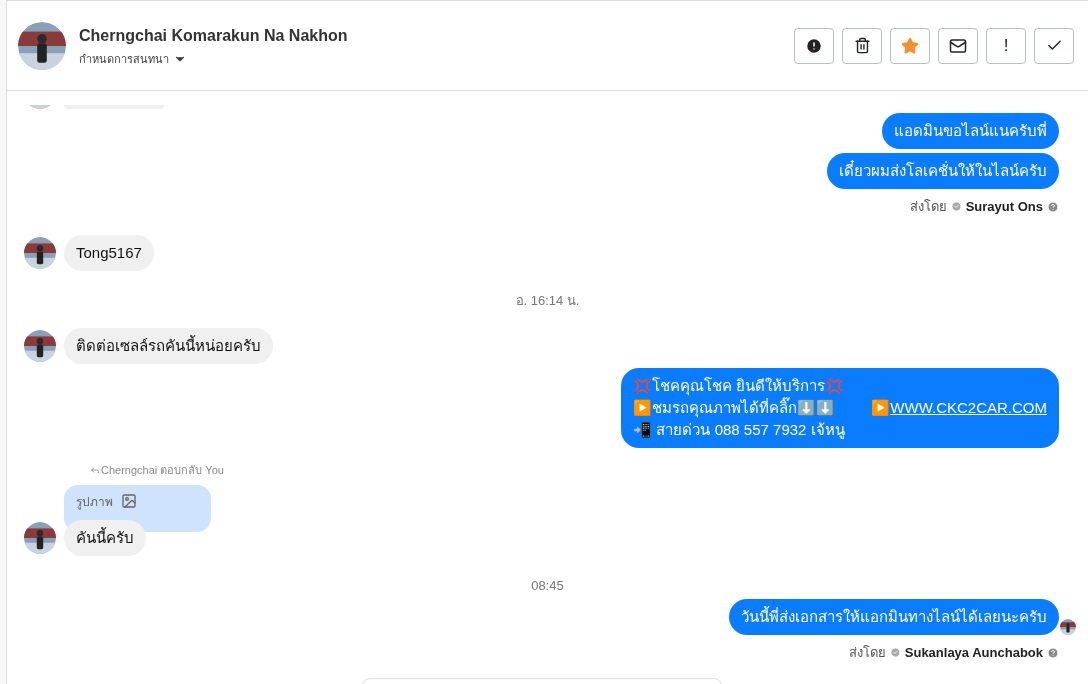 The height and width of the screenshot is (684, 1088). What do you see at coordinates (547, 300) in the screenshot?
I see `timestamp: อ. 16:14 น.` at bounding box center [547, 300].